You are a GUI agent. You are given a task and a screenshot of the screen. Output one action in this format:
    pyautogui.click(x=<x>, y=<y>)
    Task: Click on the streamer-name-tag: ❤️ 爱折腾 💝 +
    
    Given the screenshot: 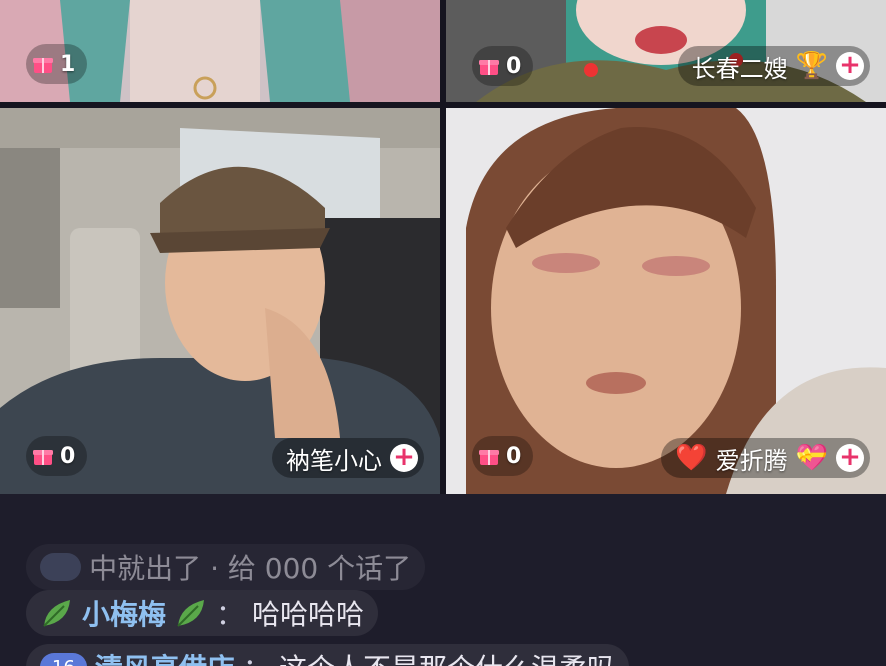 What is the action you would take?
    pyautogui.click(x=765, y=458)
    